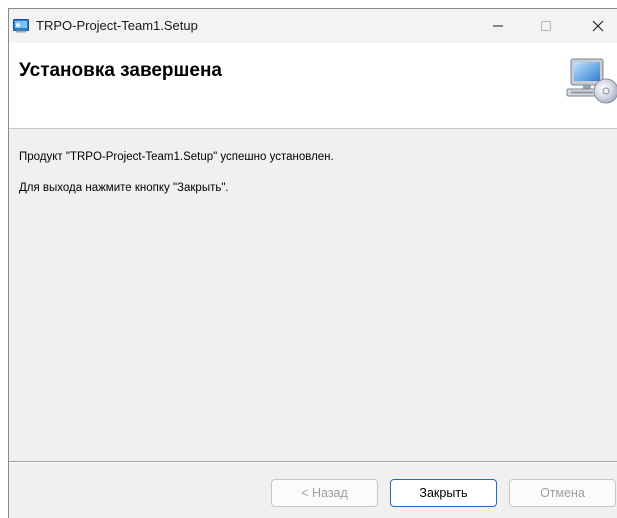  I want to click on minimize-icon, so click(498, 26).